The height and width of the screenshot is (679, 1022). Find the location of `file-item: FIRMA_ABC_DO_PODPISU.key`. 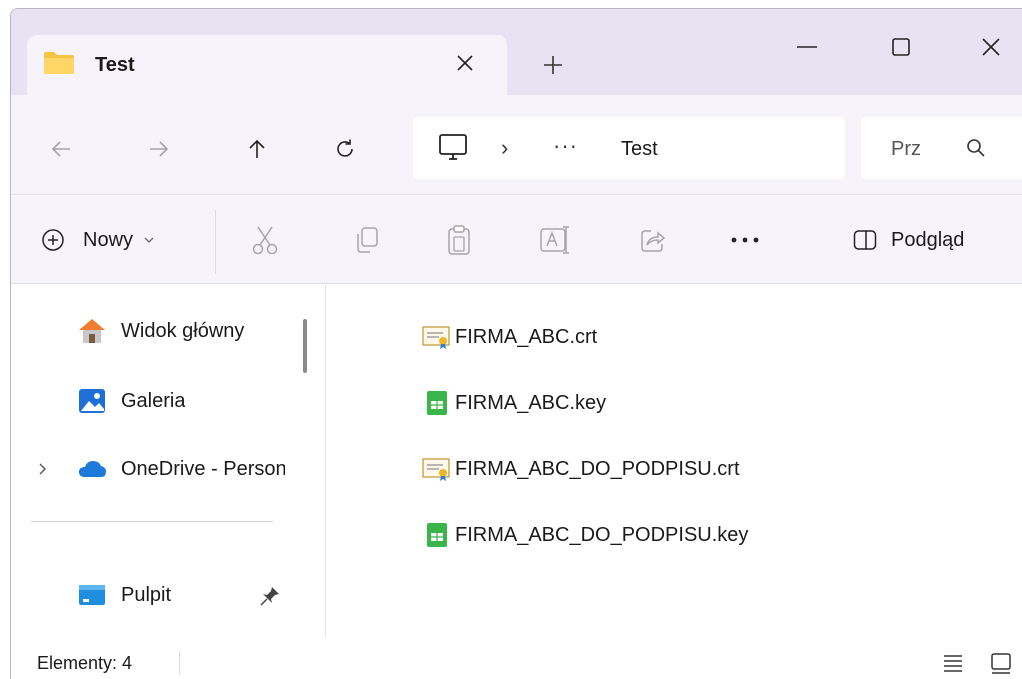

file-item: FIRMA_ABC_DO_PODPISU.key is located at coordinates (584, 535).